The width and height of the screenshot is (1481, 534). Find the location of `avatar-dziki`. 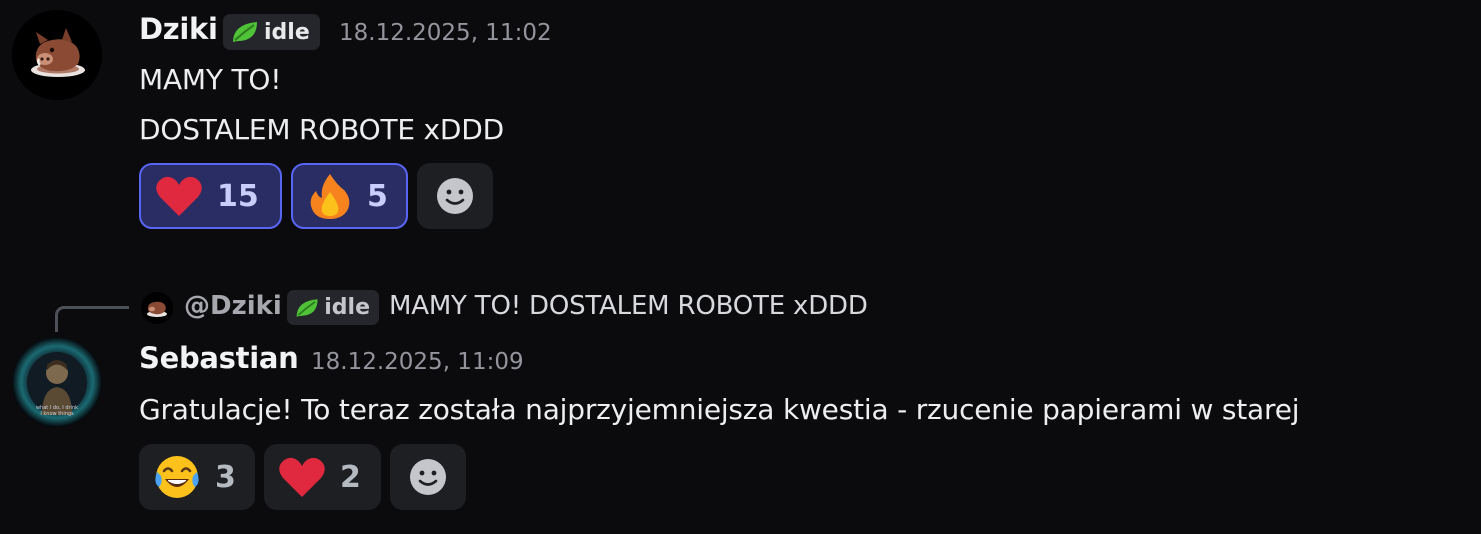

avatar-dziki is located at coordinates (57, 55).